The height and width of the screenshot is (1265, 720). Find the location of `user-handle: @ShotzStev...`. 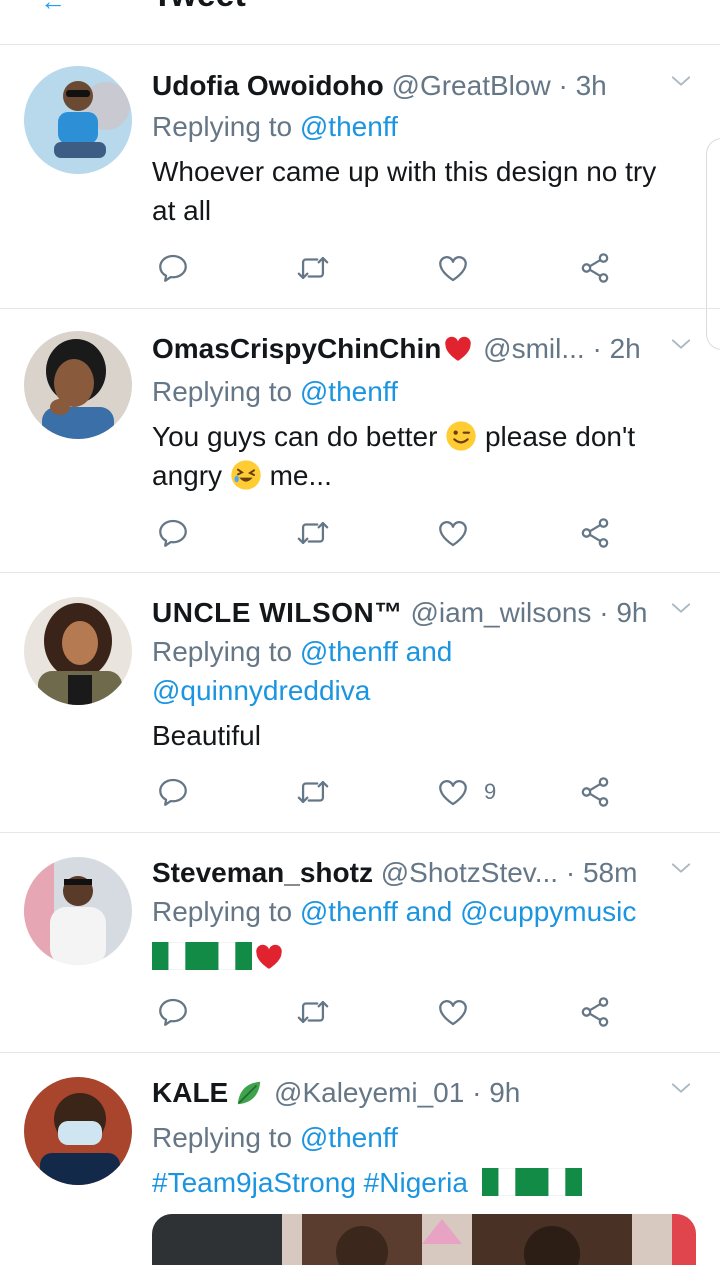

user-handle: @ShotzStev... is located at coordinates (469, 872).